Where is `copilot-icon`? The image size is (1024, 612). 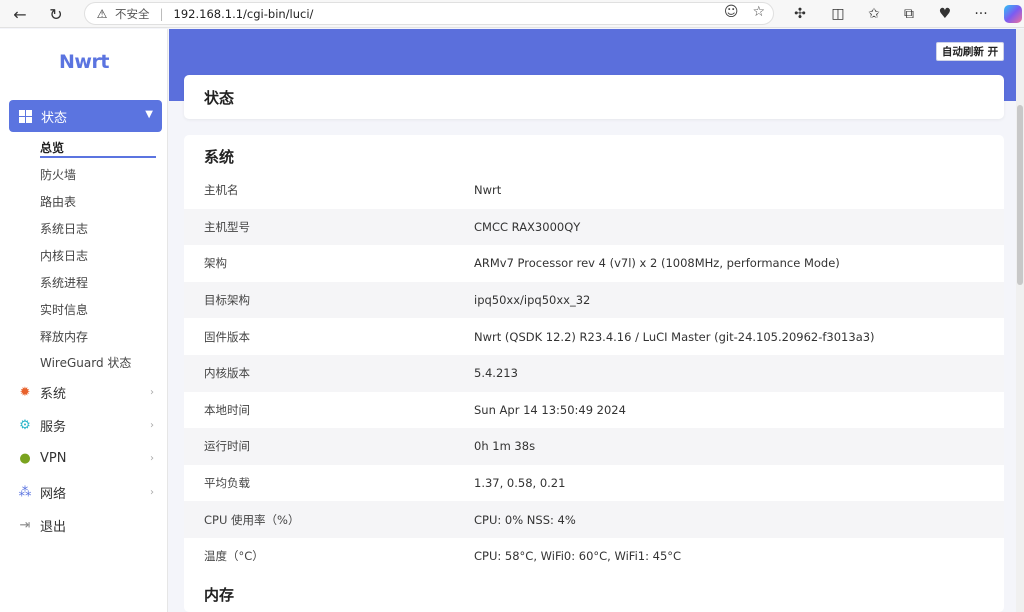
copilot-icon is located at coordinates (1012, 14).